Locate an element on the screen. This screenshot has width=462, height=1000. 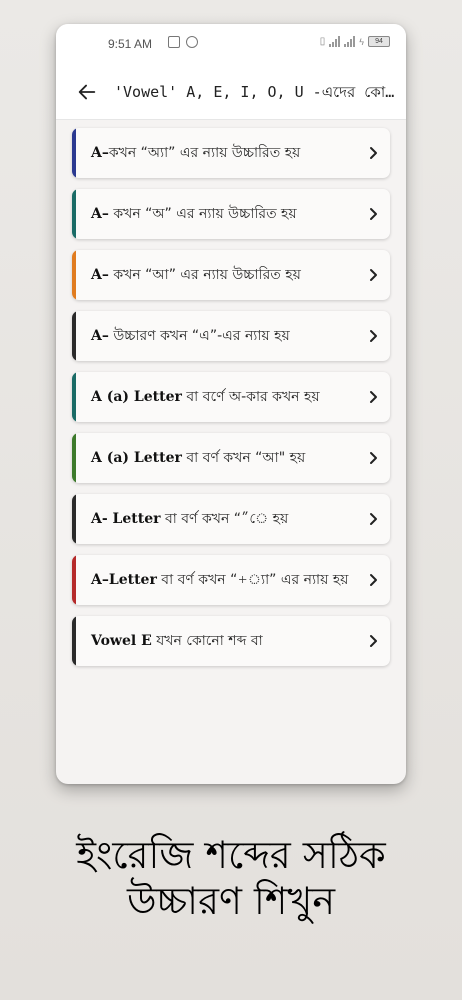
item-label: A– কখন “অ” এর ন্যায় উচ্চারিত হয় is located at coordinates (217, 214).